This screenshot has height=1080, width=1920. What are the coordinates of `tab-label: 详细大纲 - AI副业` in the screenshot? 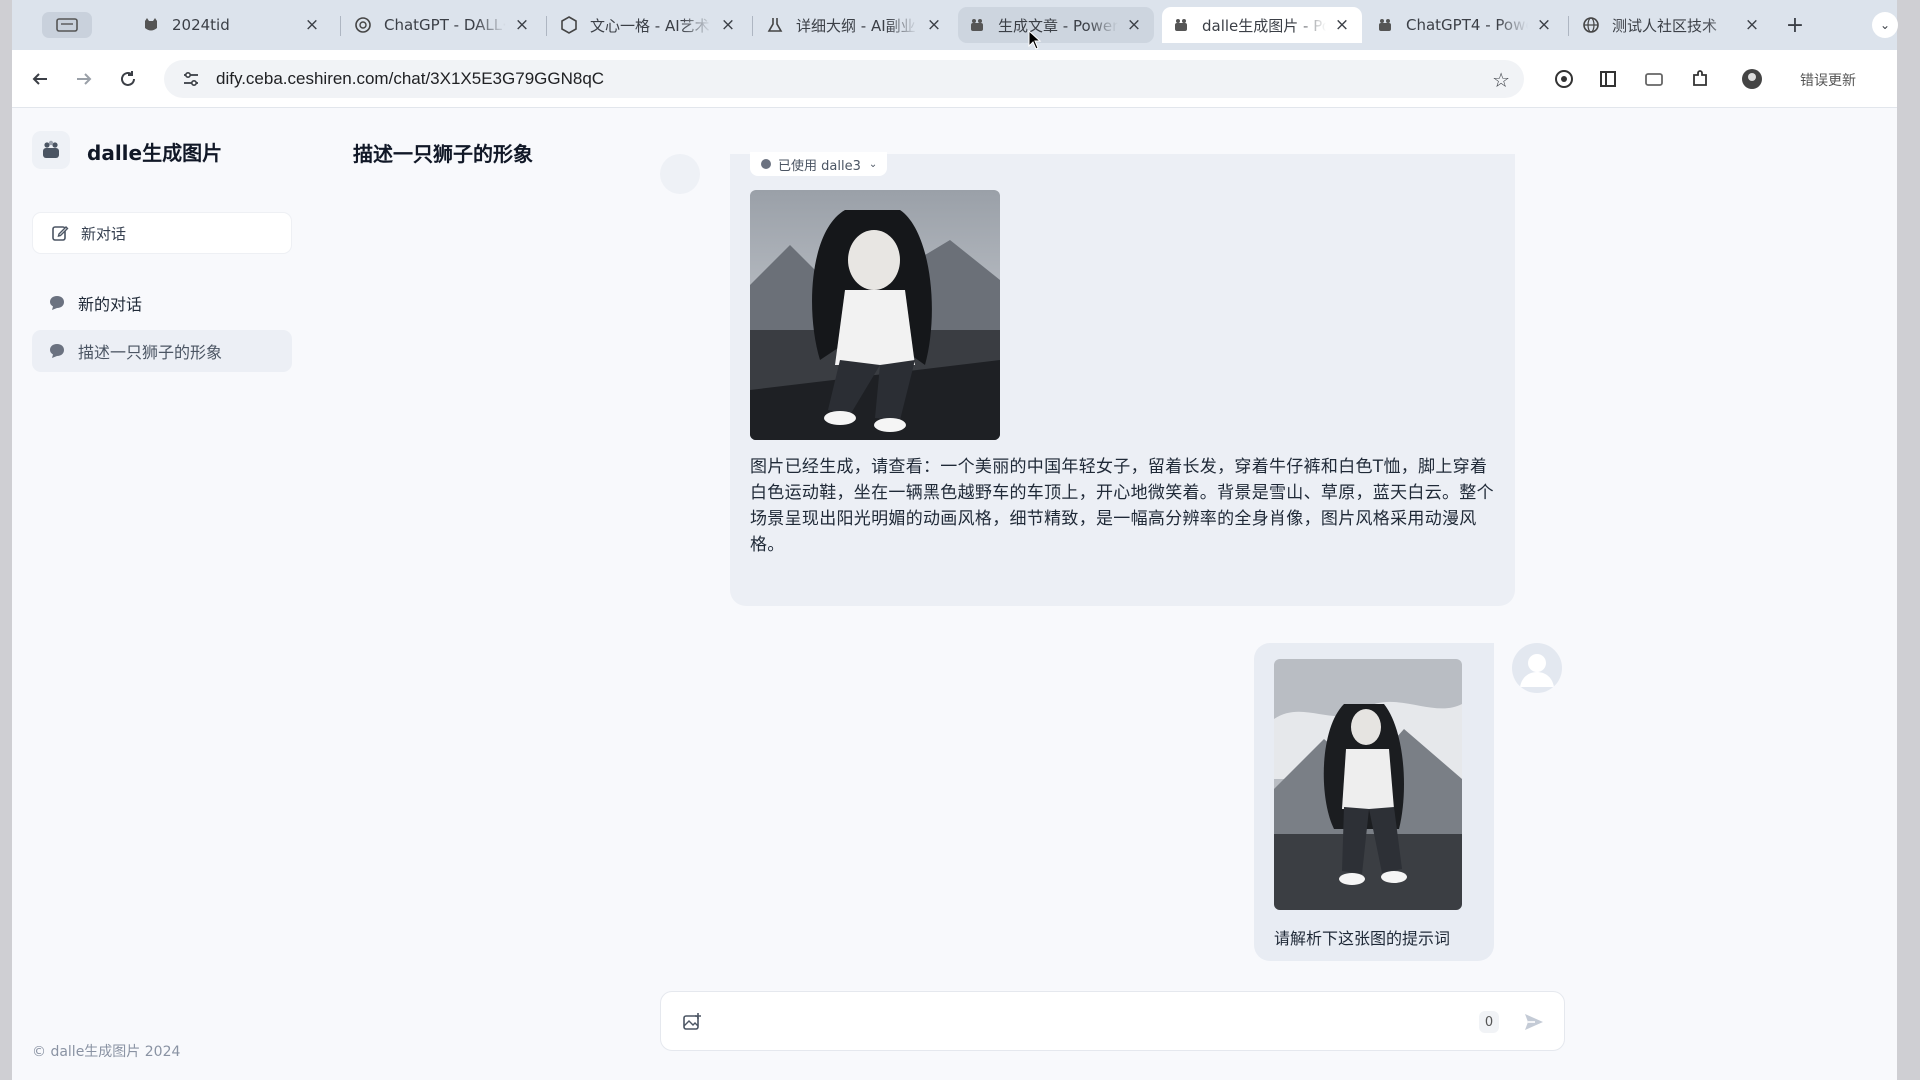 It's located at (856, 25).